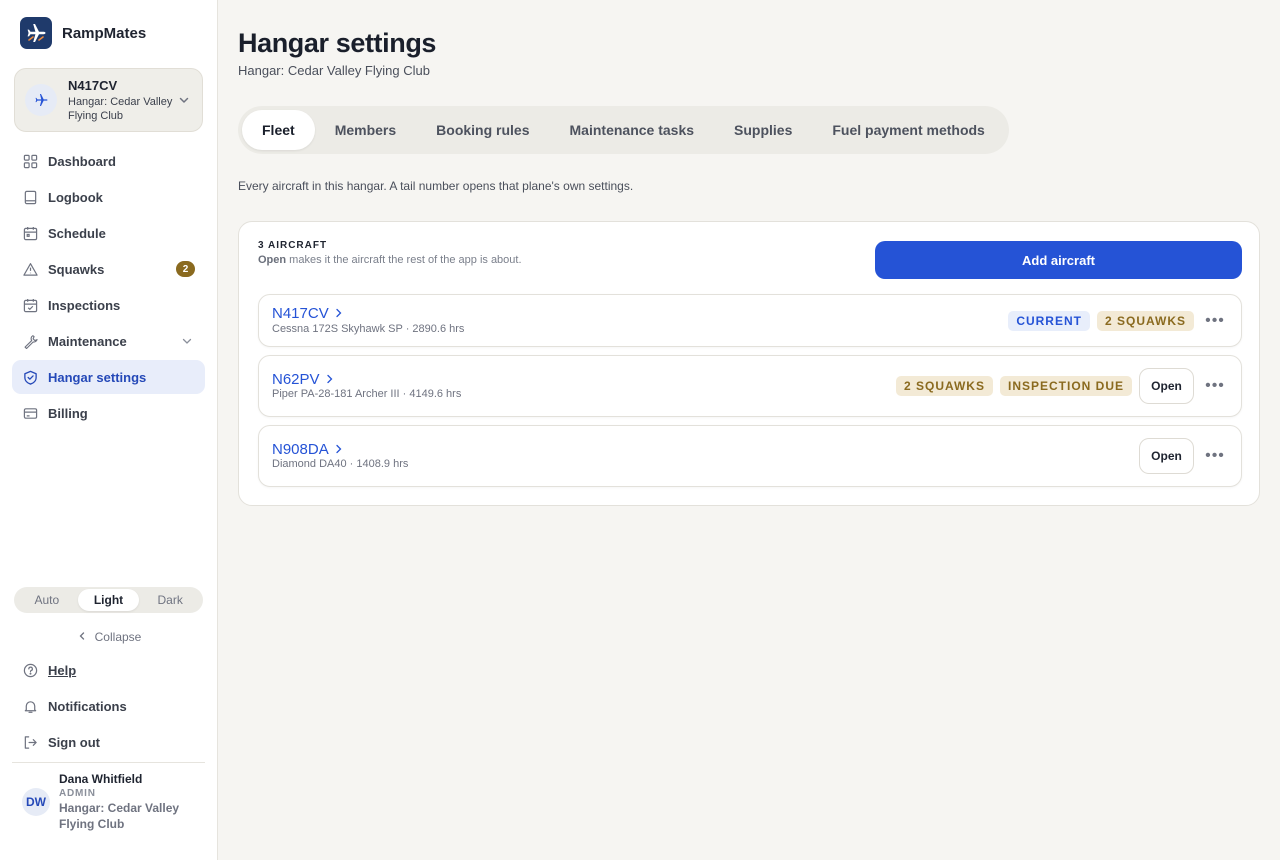  I want to click on sidebar-item-hangar-settings: Hangar settings, so click(108, 377).